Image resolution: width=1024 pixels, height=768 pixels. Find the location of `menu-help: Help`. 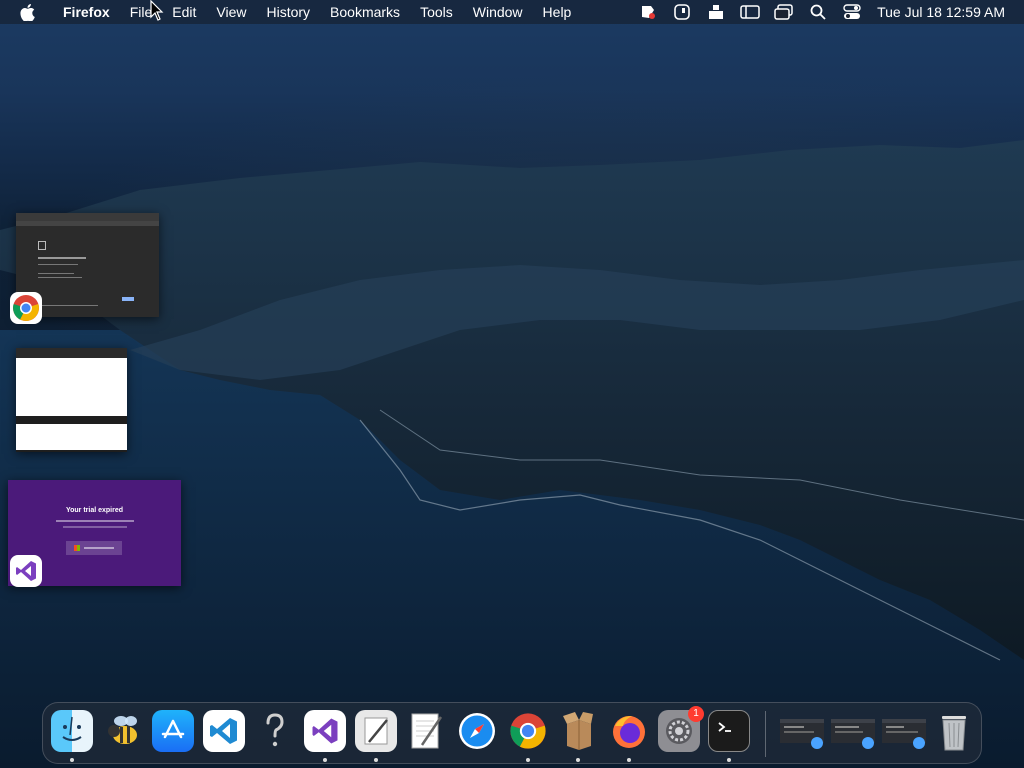

menu-help: Help is located at coordinates (557, 12).